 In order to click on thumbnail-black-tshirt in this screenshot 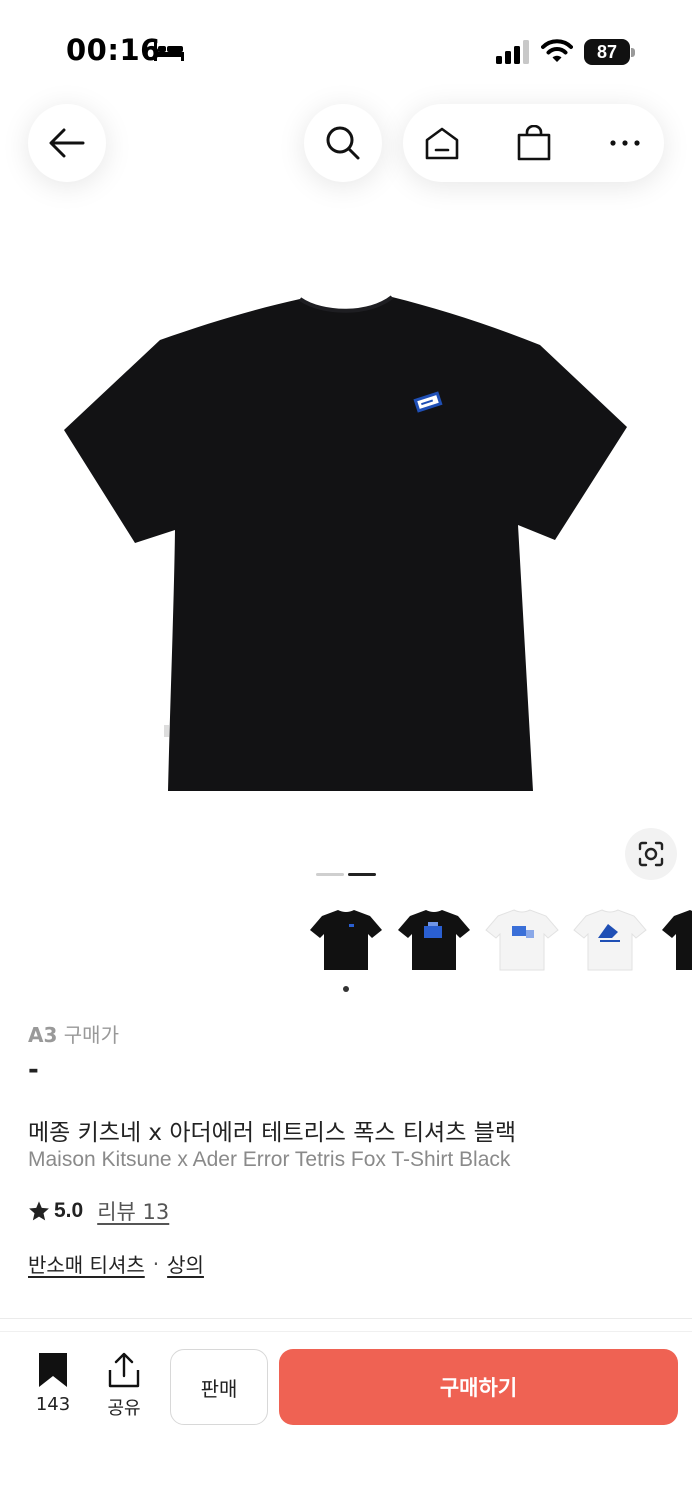, I will do `click(346, 940)`.